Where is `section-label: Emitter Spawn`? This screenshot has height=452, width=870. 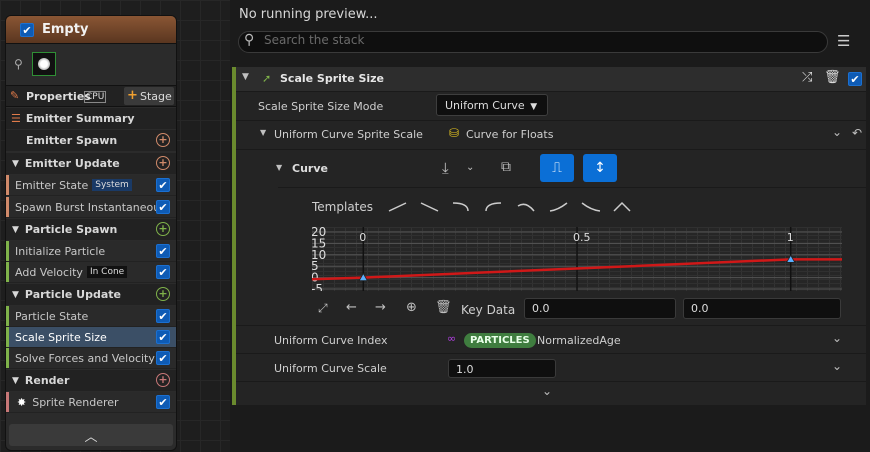
section-label: Emitter Spawn is located at coordinates (72, 140).